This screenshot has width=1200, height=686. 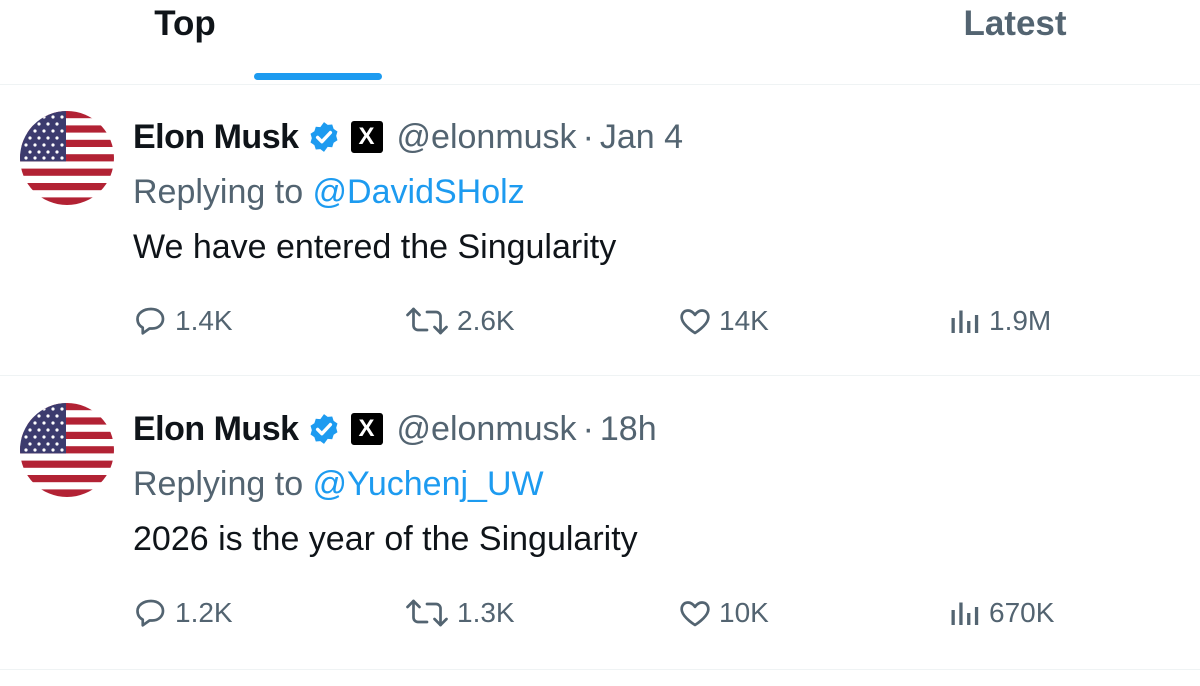 What do you see at coordinates (395, 429) in the screenshot?
I see `tweet-header: Elon Musk X @elonmusk · 18h` at bounding box center [395, 429].